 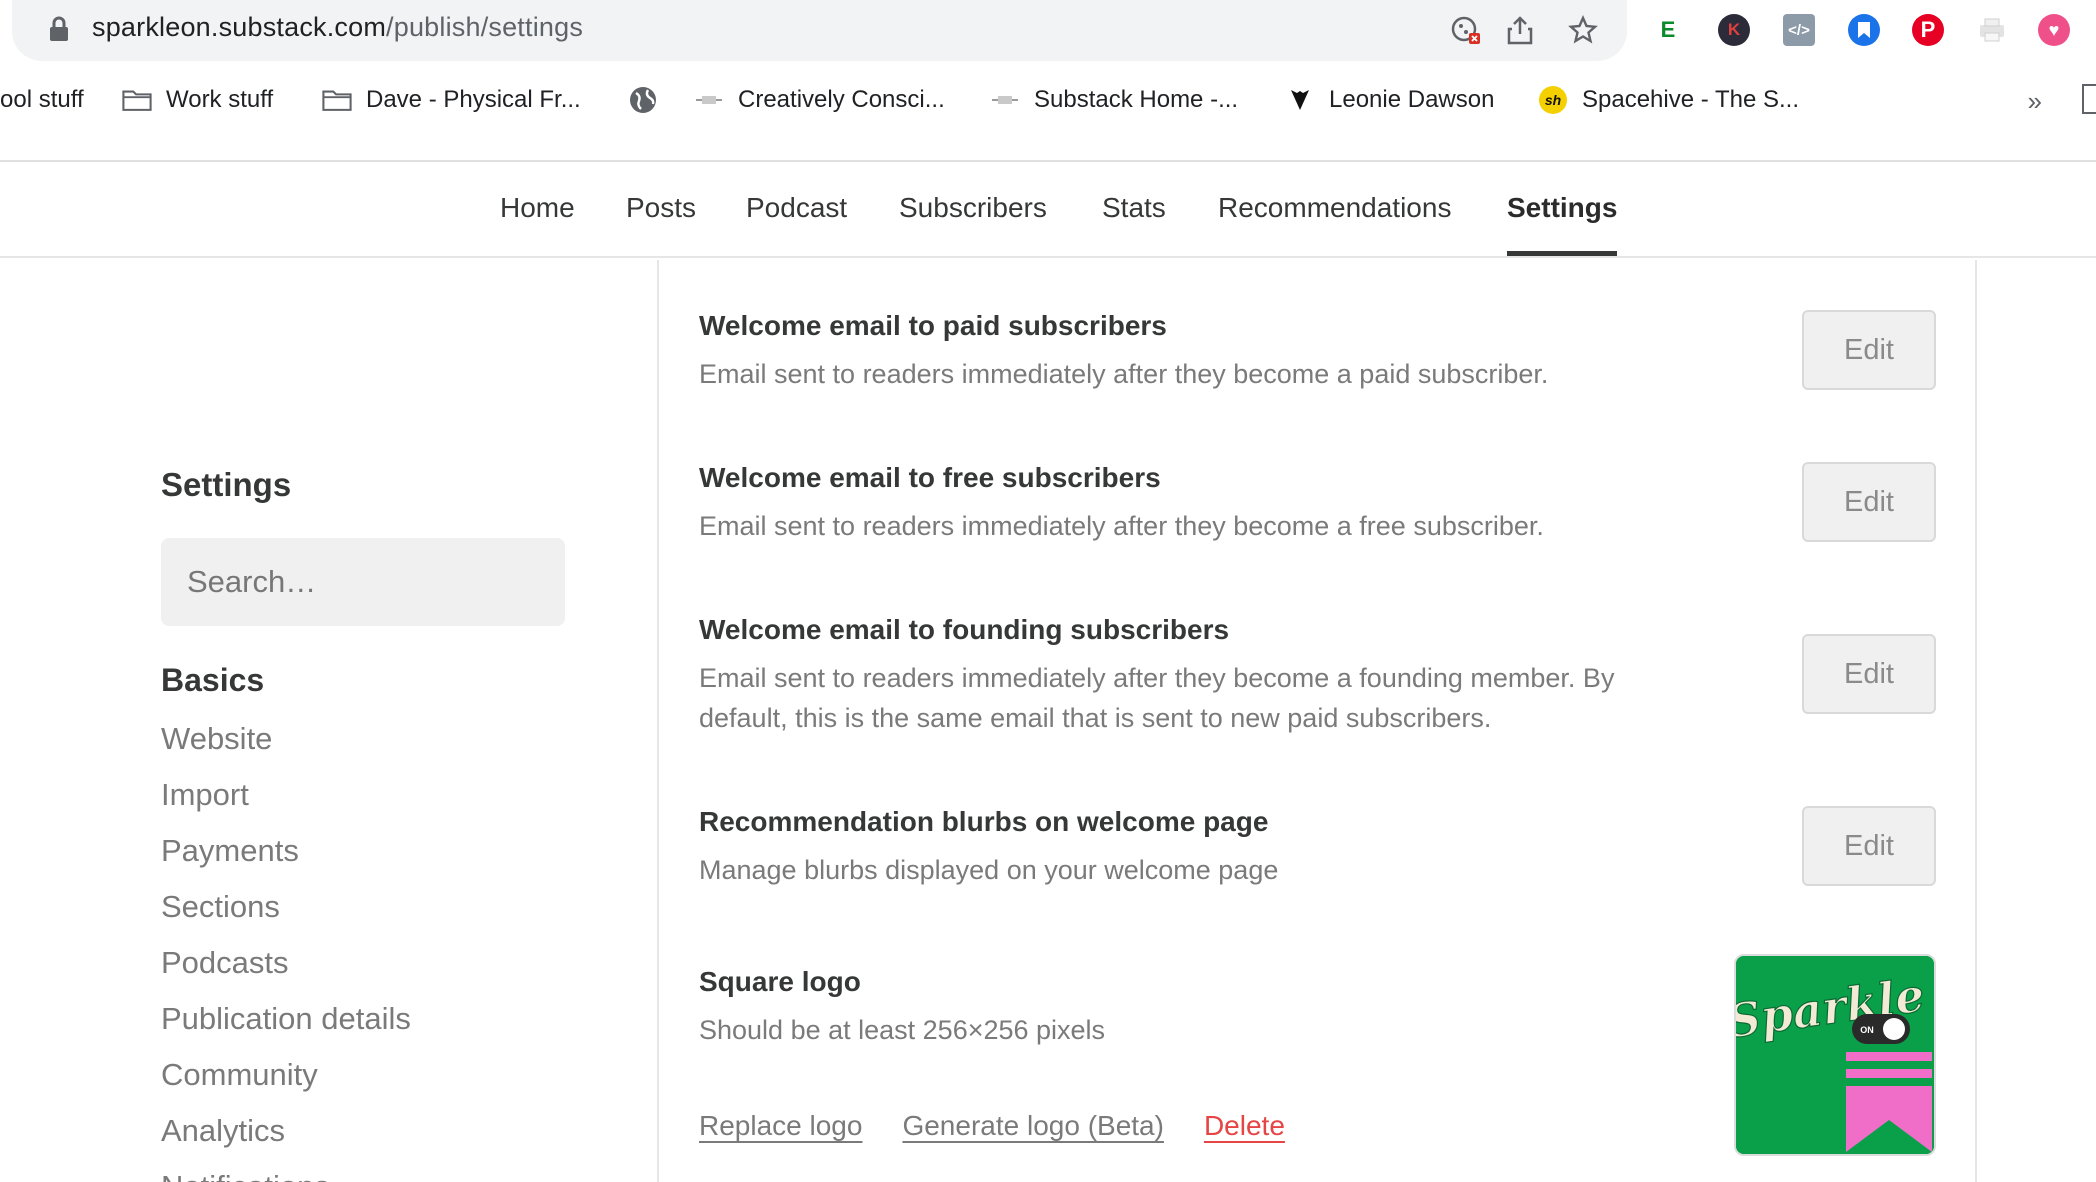 I want to click on logo-actions: Replace logo Generate logo (Beta) Delete, so click(x=992, y=1126).